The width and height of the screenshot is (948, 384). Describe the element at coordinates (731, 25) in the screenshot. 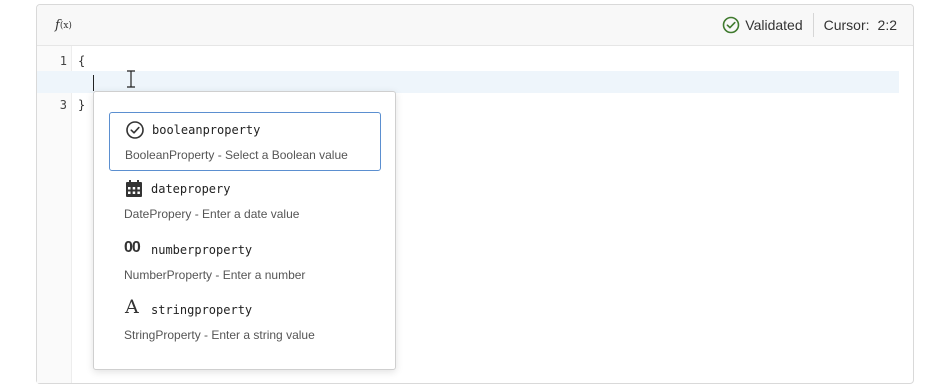

I see `validated-check-icon` at that location.